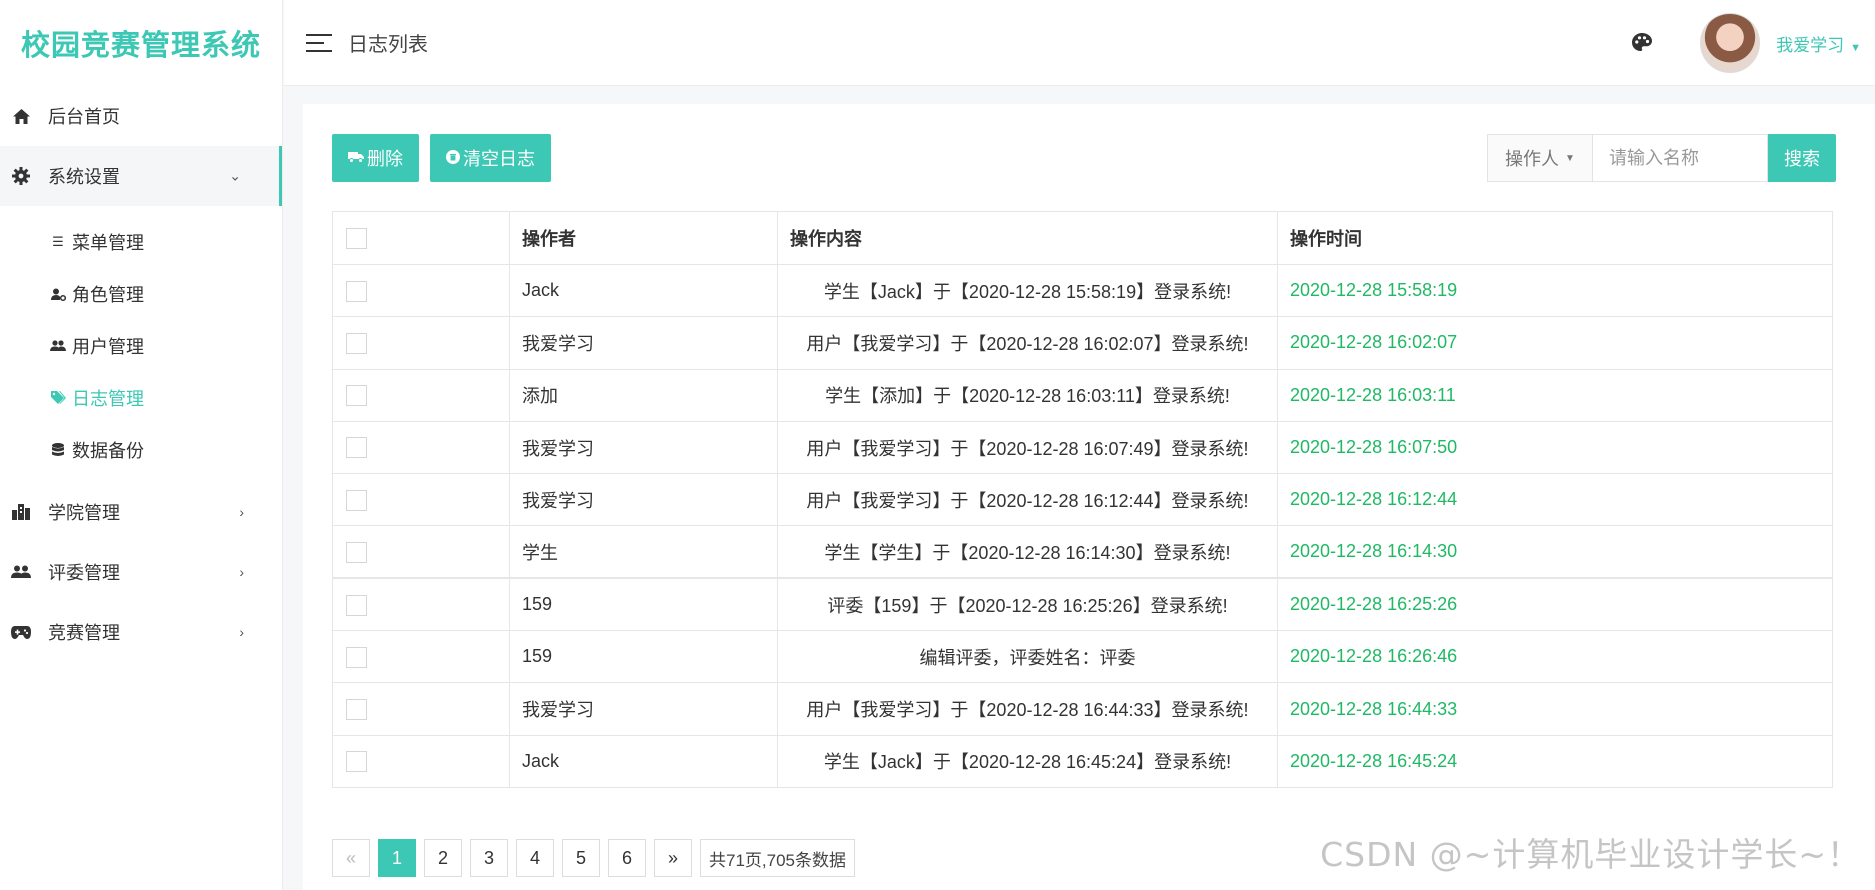 This screenshot has width=1875, height=890. Describe the element at coordinates (141, 632) in the screenshot. I see `sidebar-item-competitions: 竞赛管理 ›` at that location.